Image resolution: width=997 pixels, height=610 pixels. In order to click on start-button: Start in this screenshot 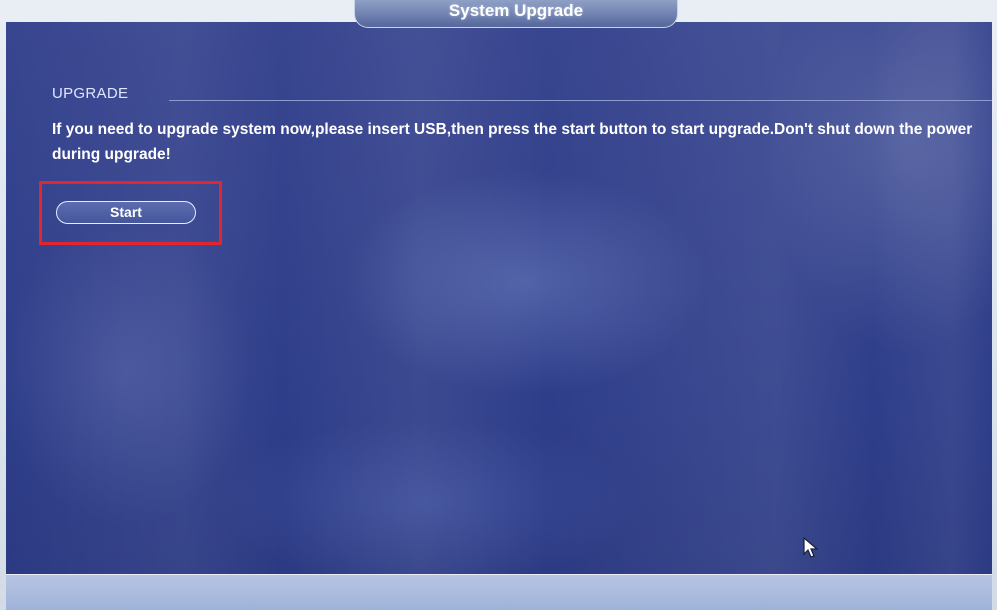, I will do `click(126, 212)`.